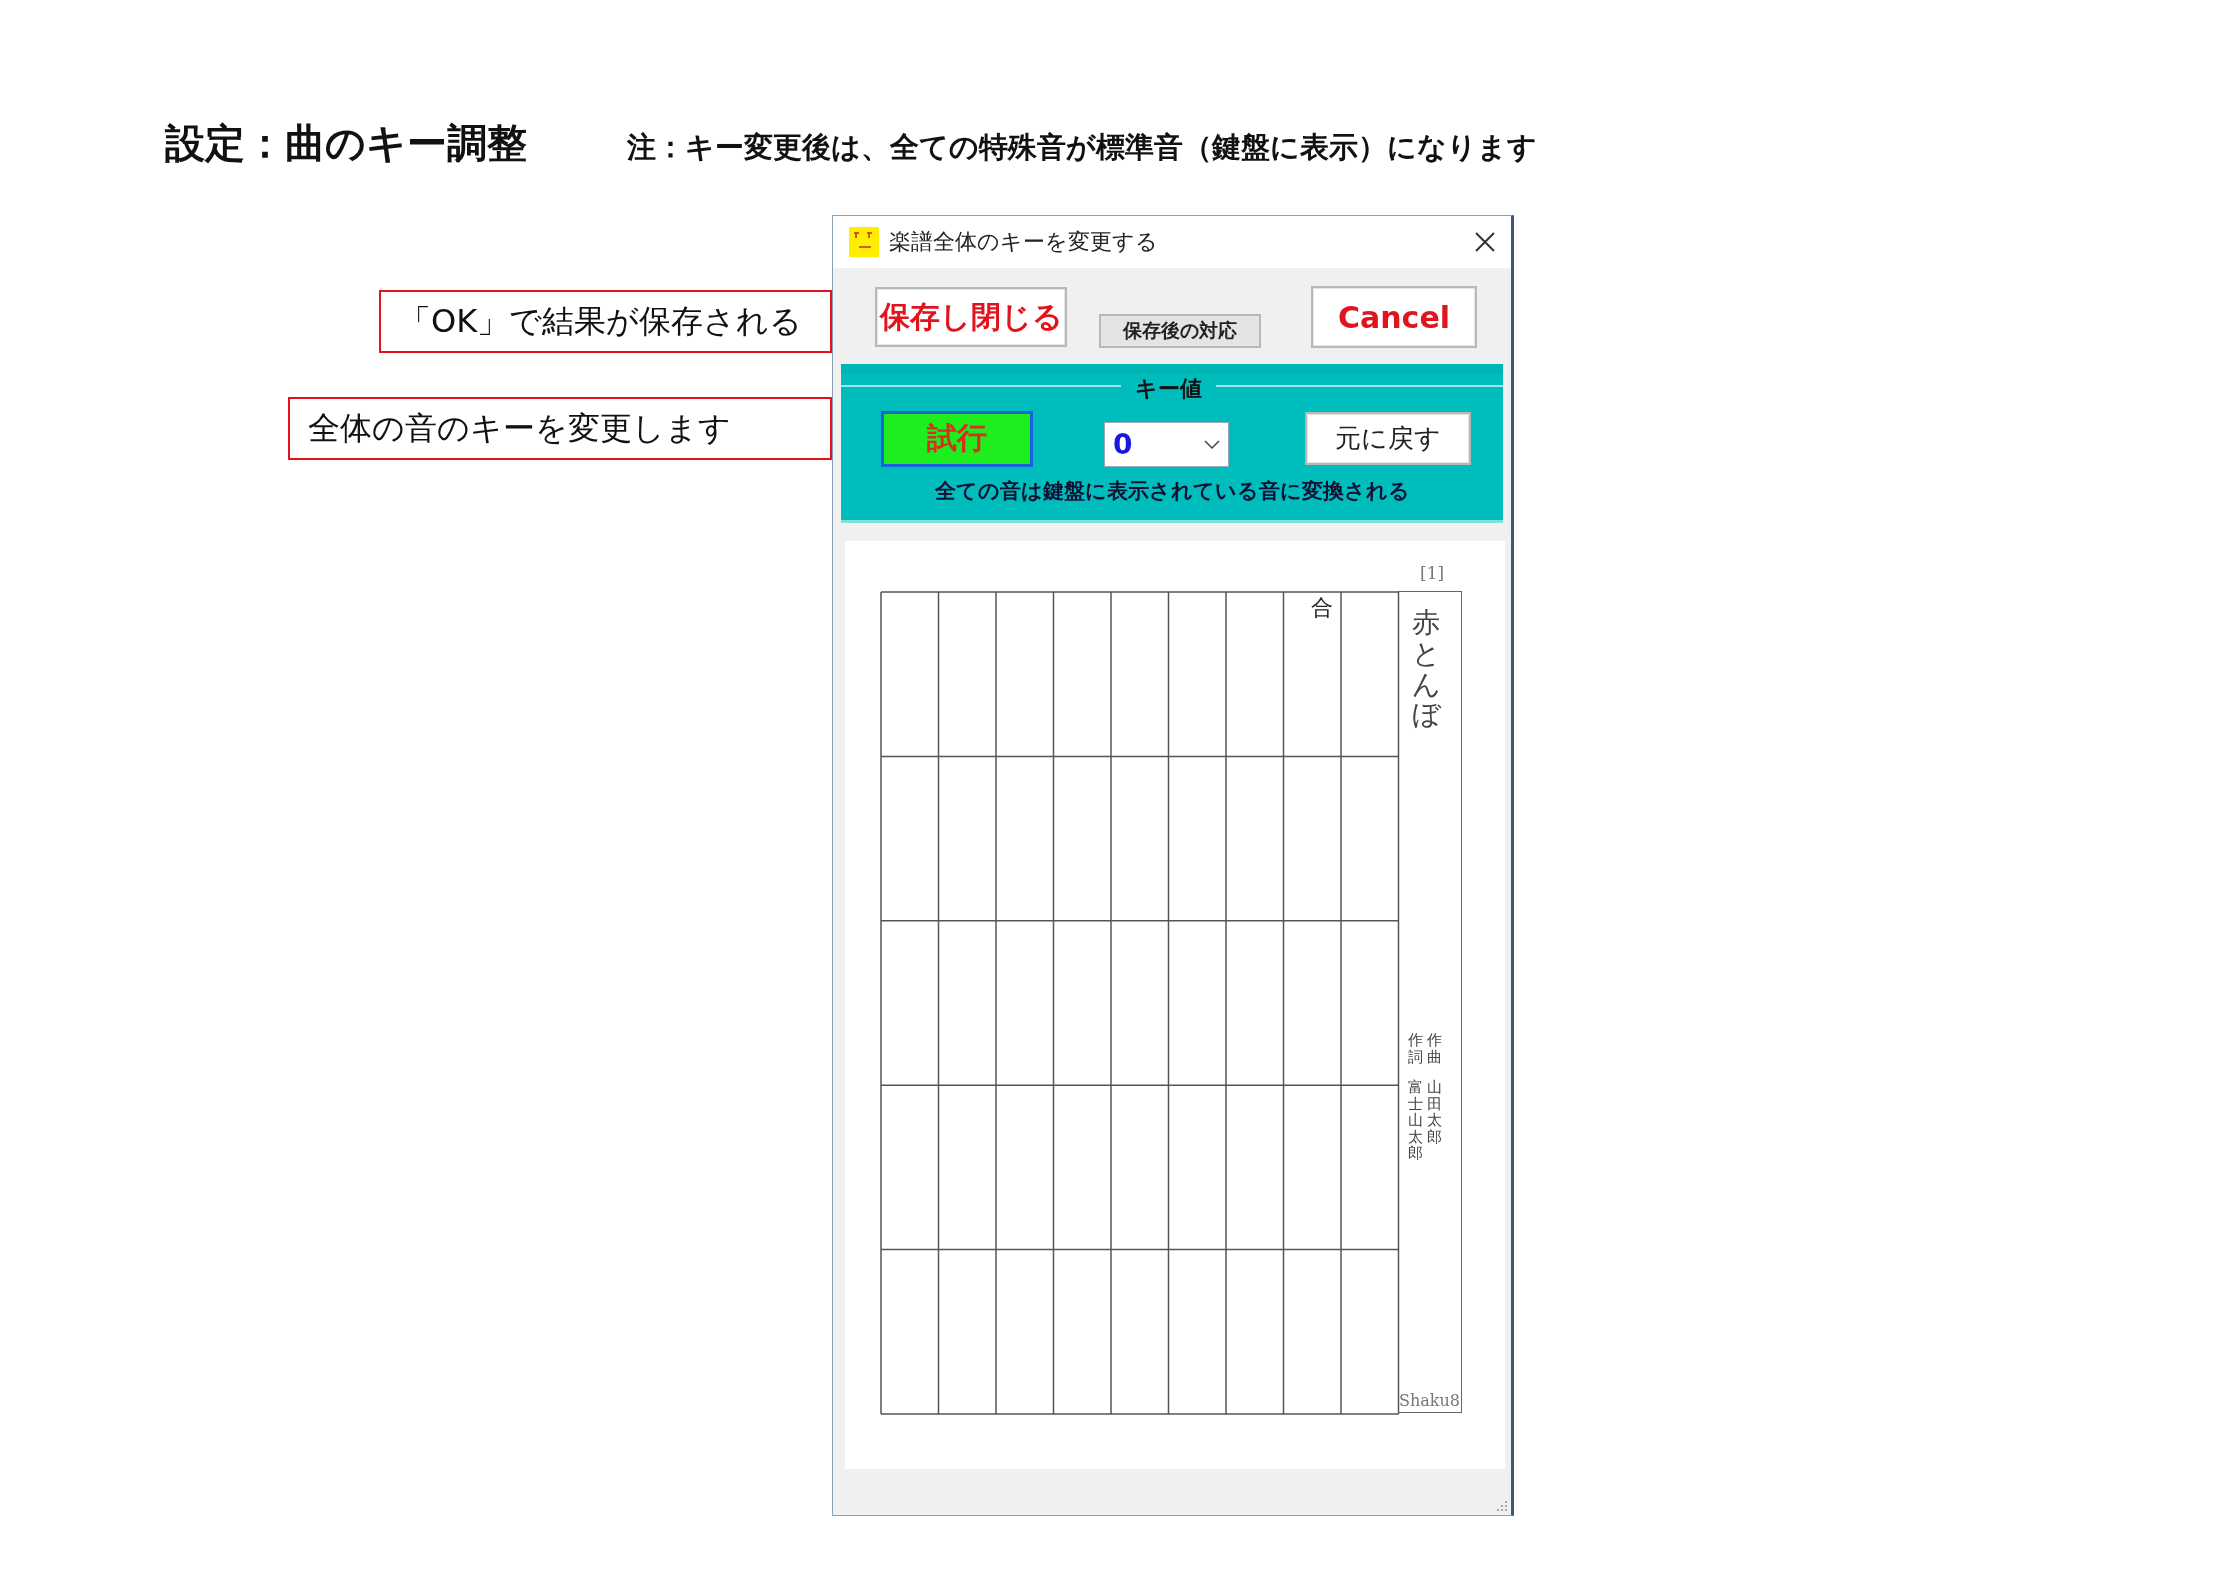  Describe the element at coordinates (971, 317) in the screenshot. I see `save-close-button: 保存し閉じる` at that location.